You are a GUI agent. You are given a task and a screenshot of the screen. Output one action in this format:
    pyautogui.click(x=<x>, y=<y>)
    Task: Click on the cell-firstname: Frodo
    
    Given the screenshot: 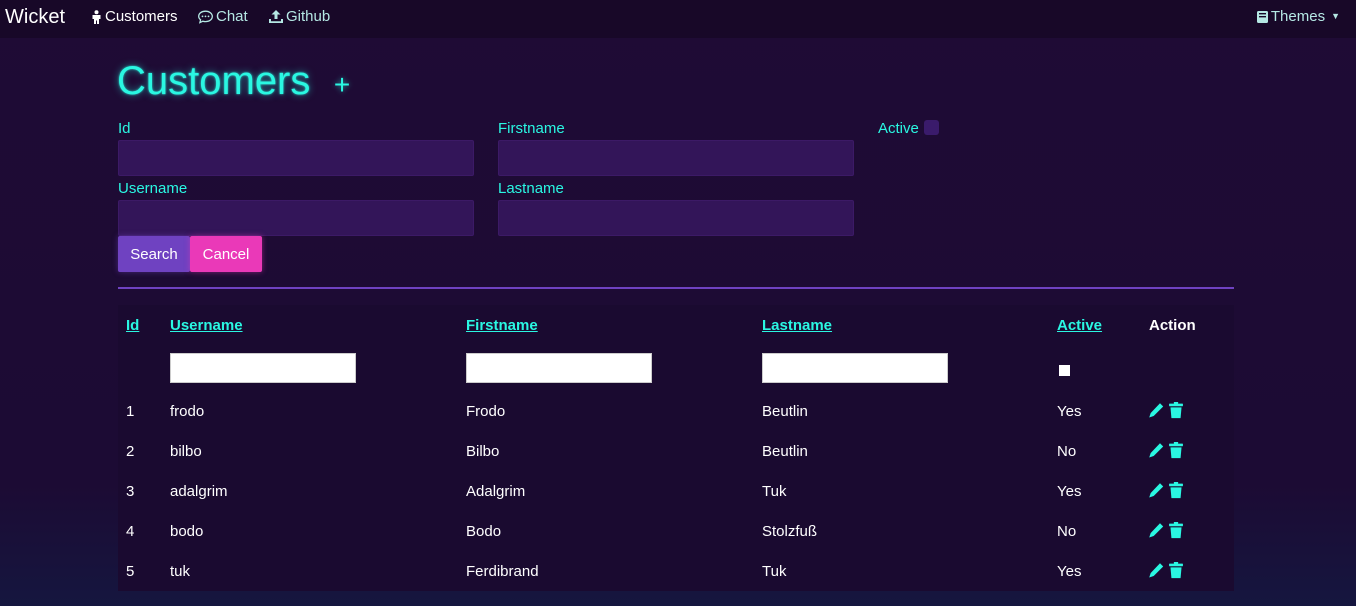 What is the action you would take?
    pyautogui.click(x=486, y=411)
    